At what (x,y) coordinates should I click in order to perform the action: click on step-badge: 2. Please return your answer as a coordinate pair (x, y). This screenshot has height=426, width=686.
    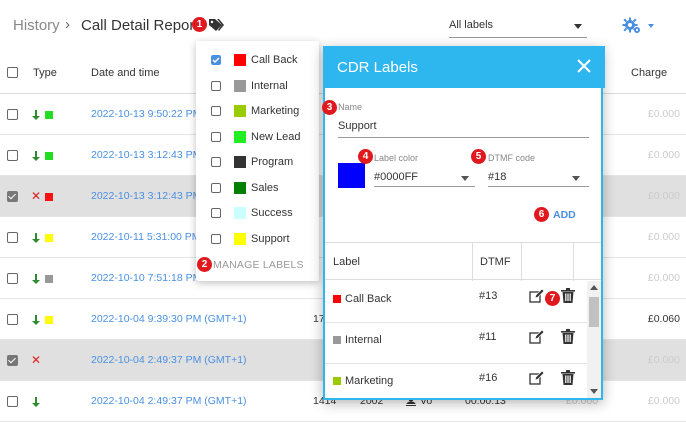
    Looking at the image, I should click on (204, 264).